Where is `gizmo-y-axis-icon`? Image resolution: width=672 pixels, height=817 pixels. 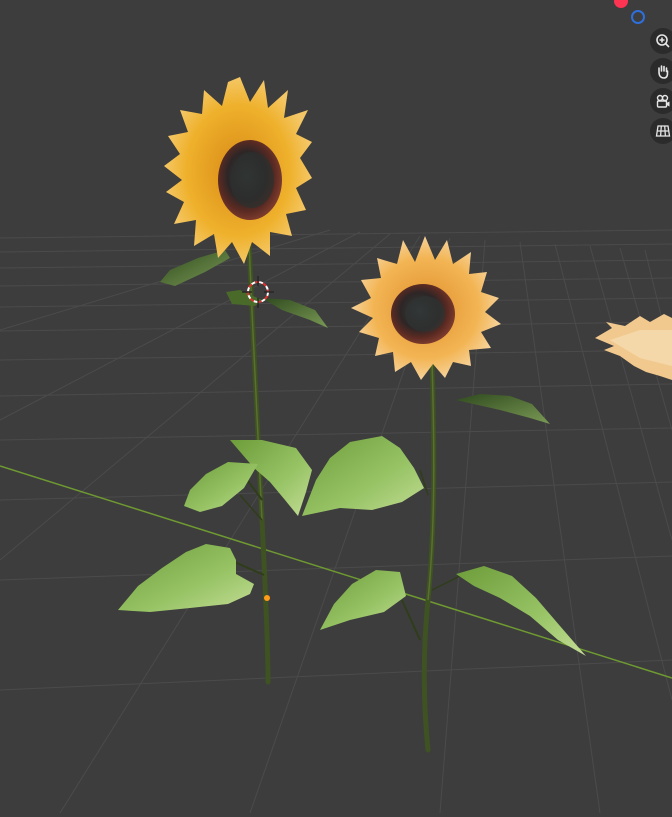 gizmo-y-axis-icon is located at coordinates (638, 17).